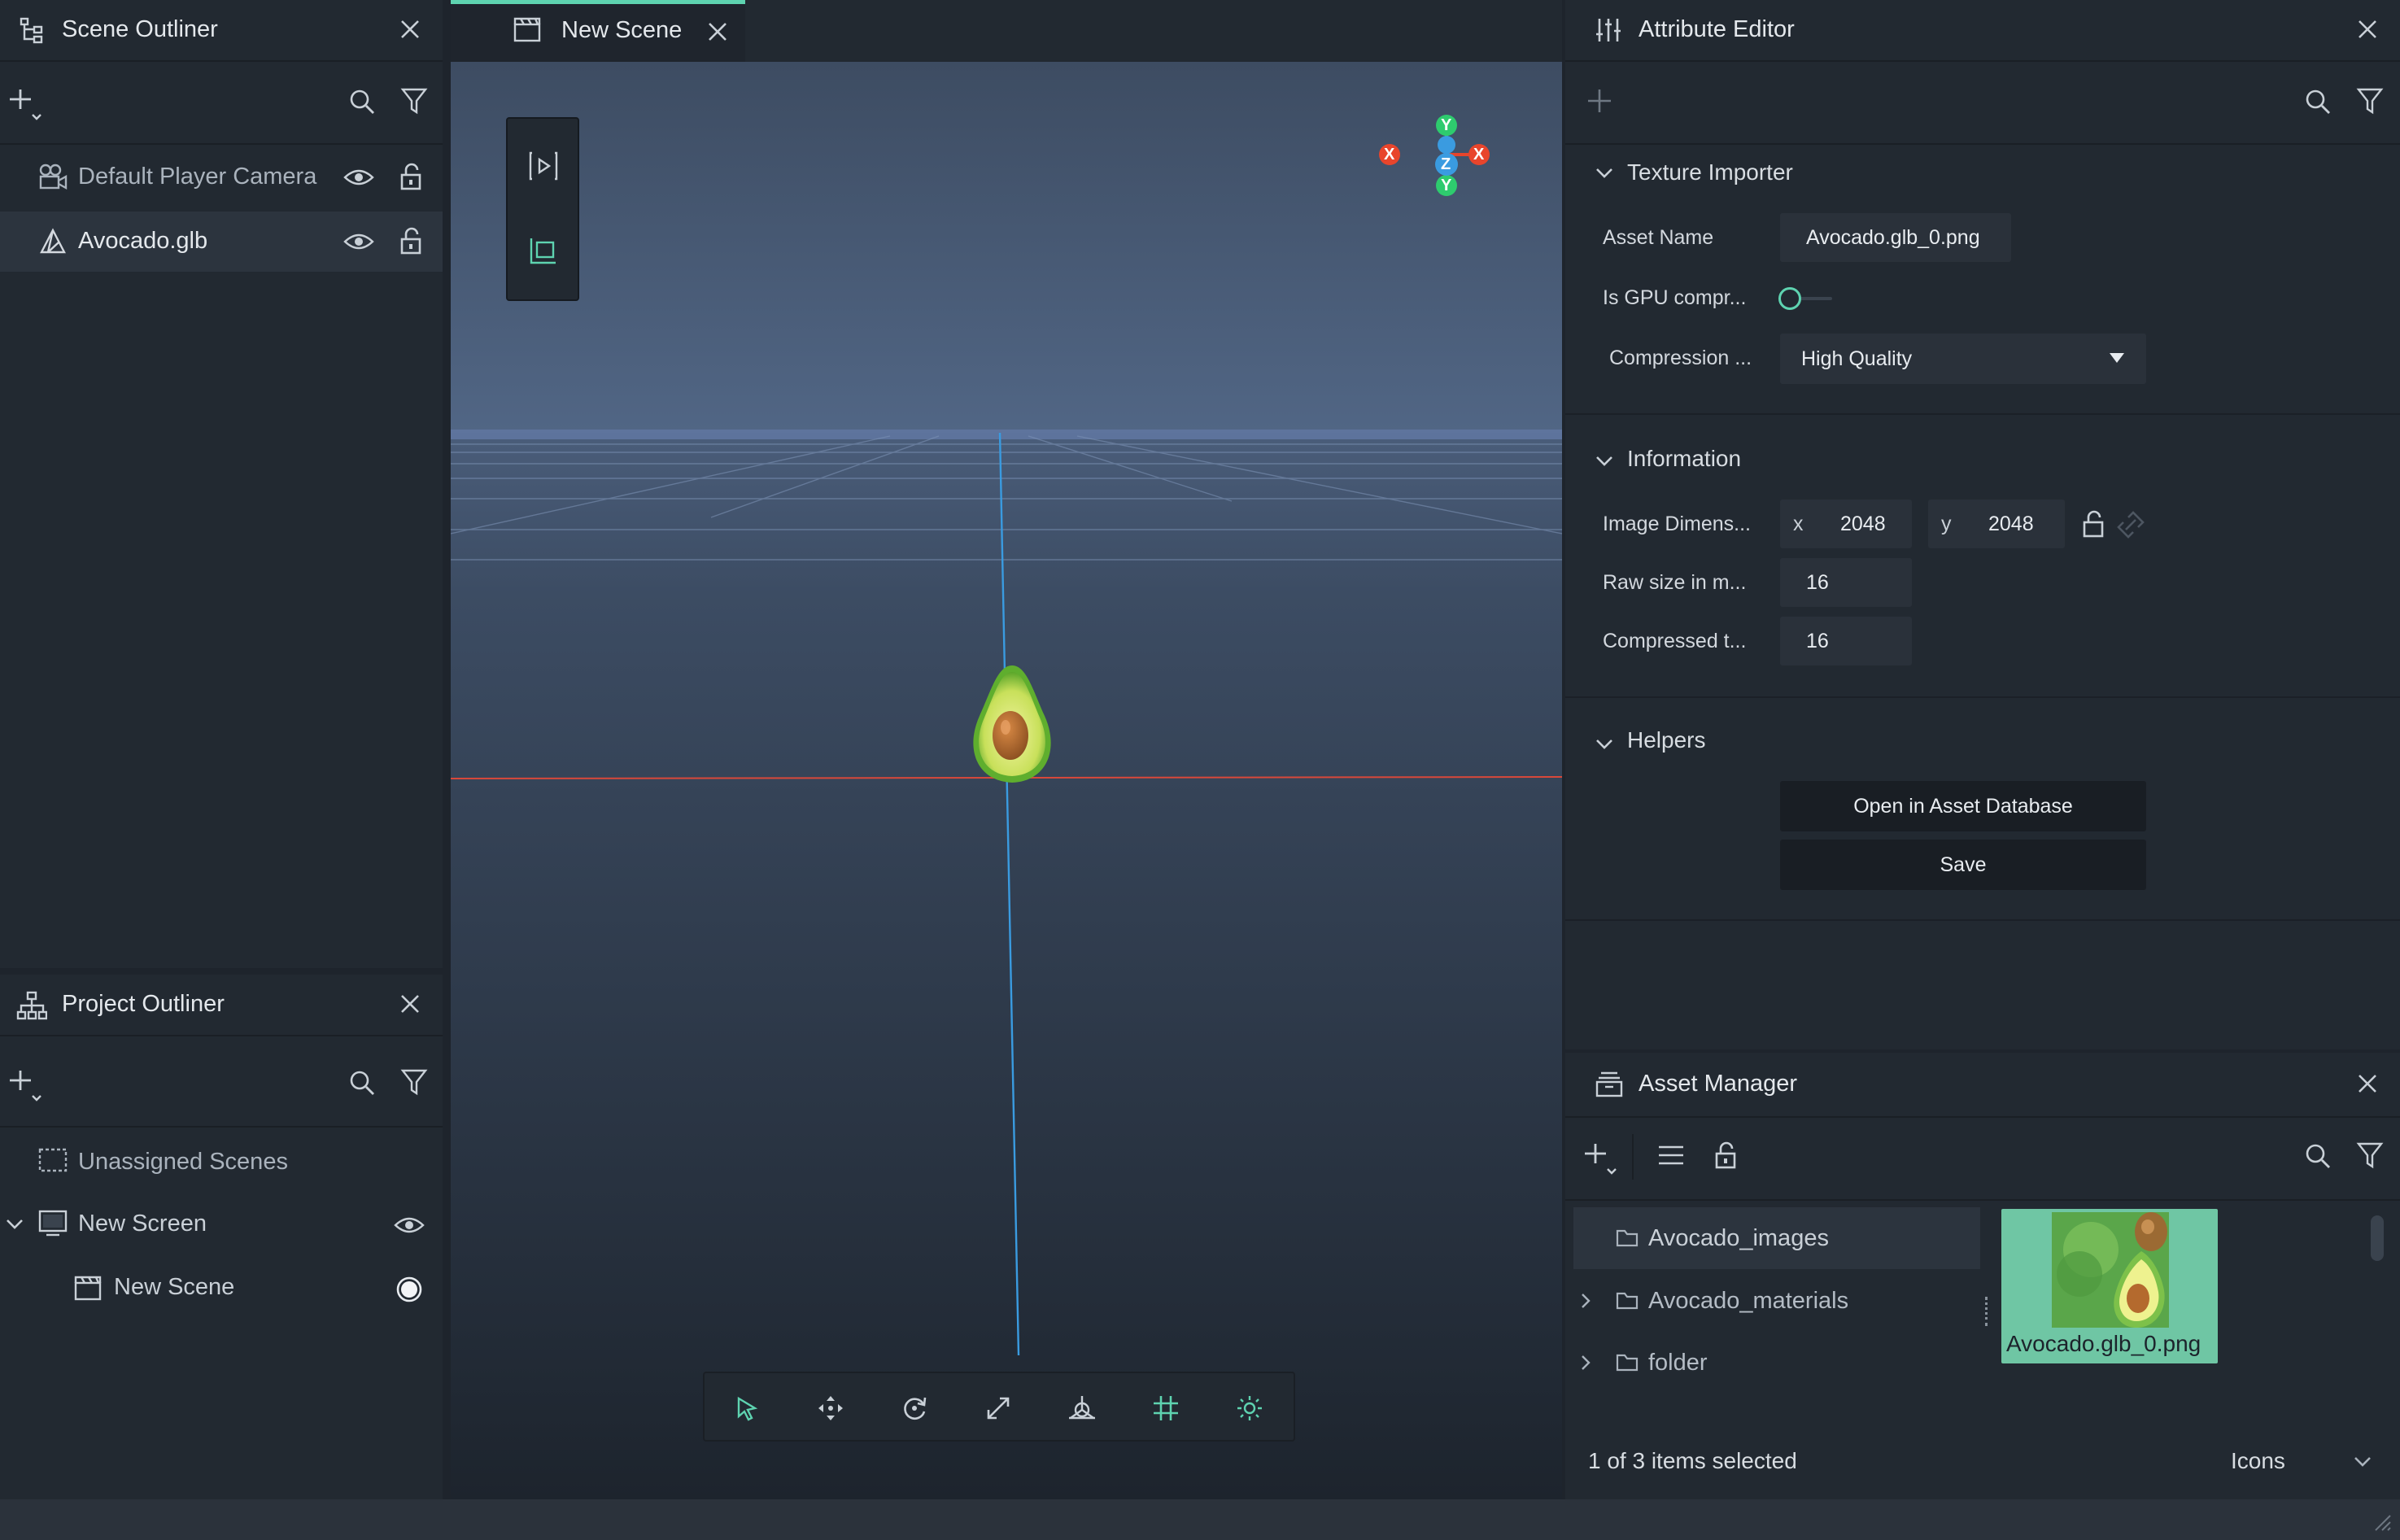  I want to click on project-item-new-screen: New Screen, so click(222, 1225).